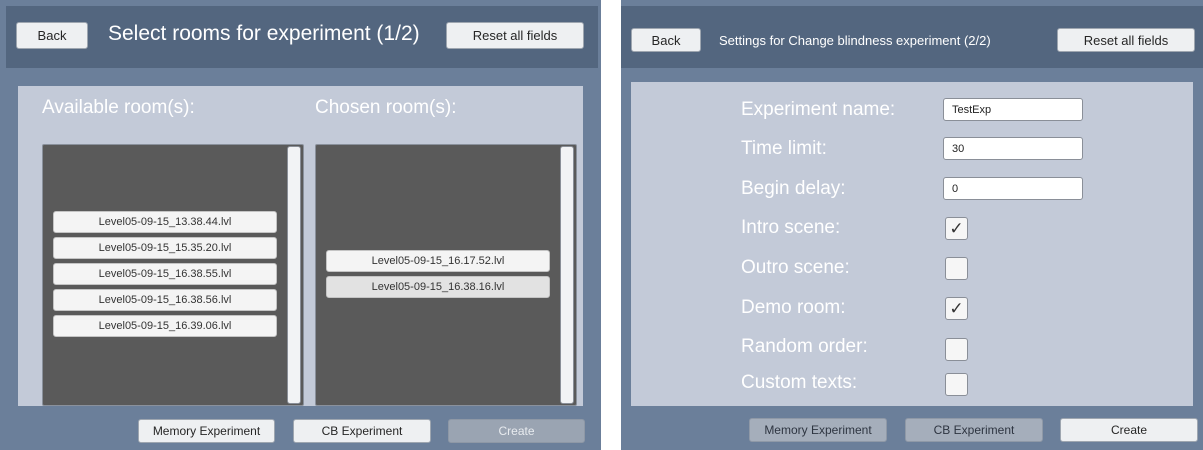  Describe the element at coordinates (793, 188) in the screenshot. I see `begin-delay-label: Begin delay:` at that location.